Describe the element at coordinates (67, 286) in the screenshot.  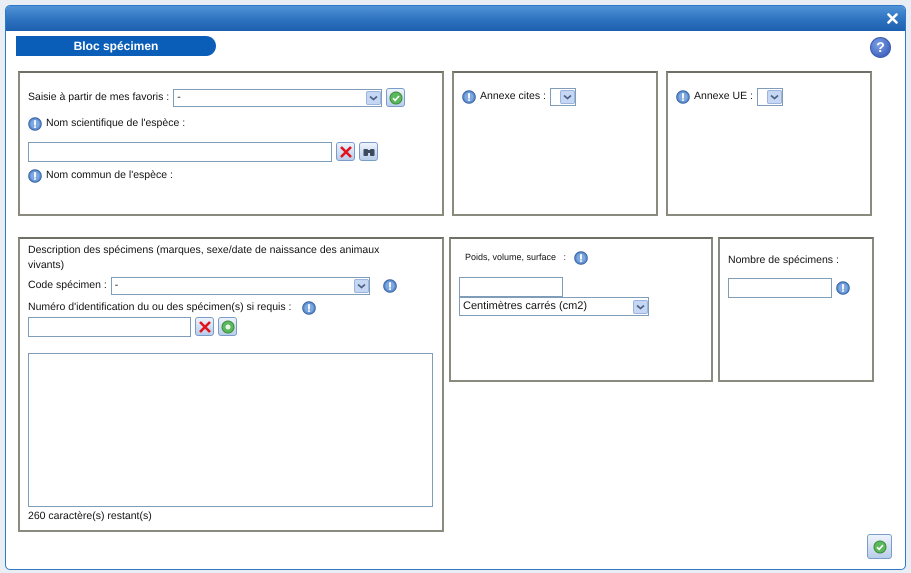
I see `field-label: Code spécimen :` at that location.